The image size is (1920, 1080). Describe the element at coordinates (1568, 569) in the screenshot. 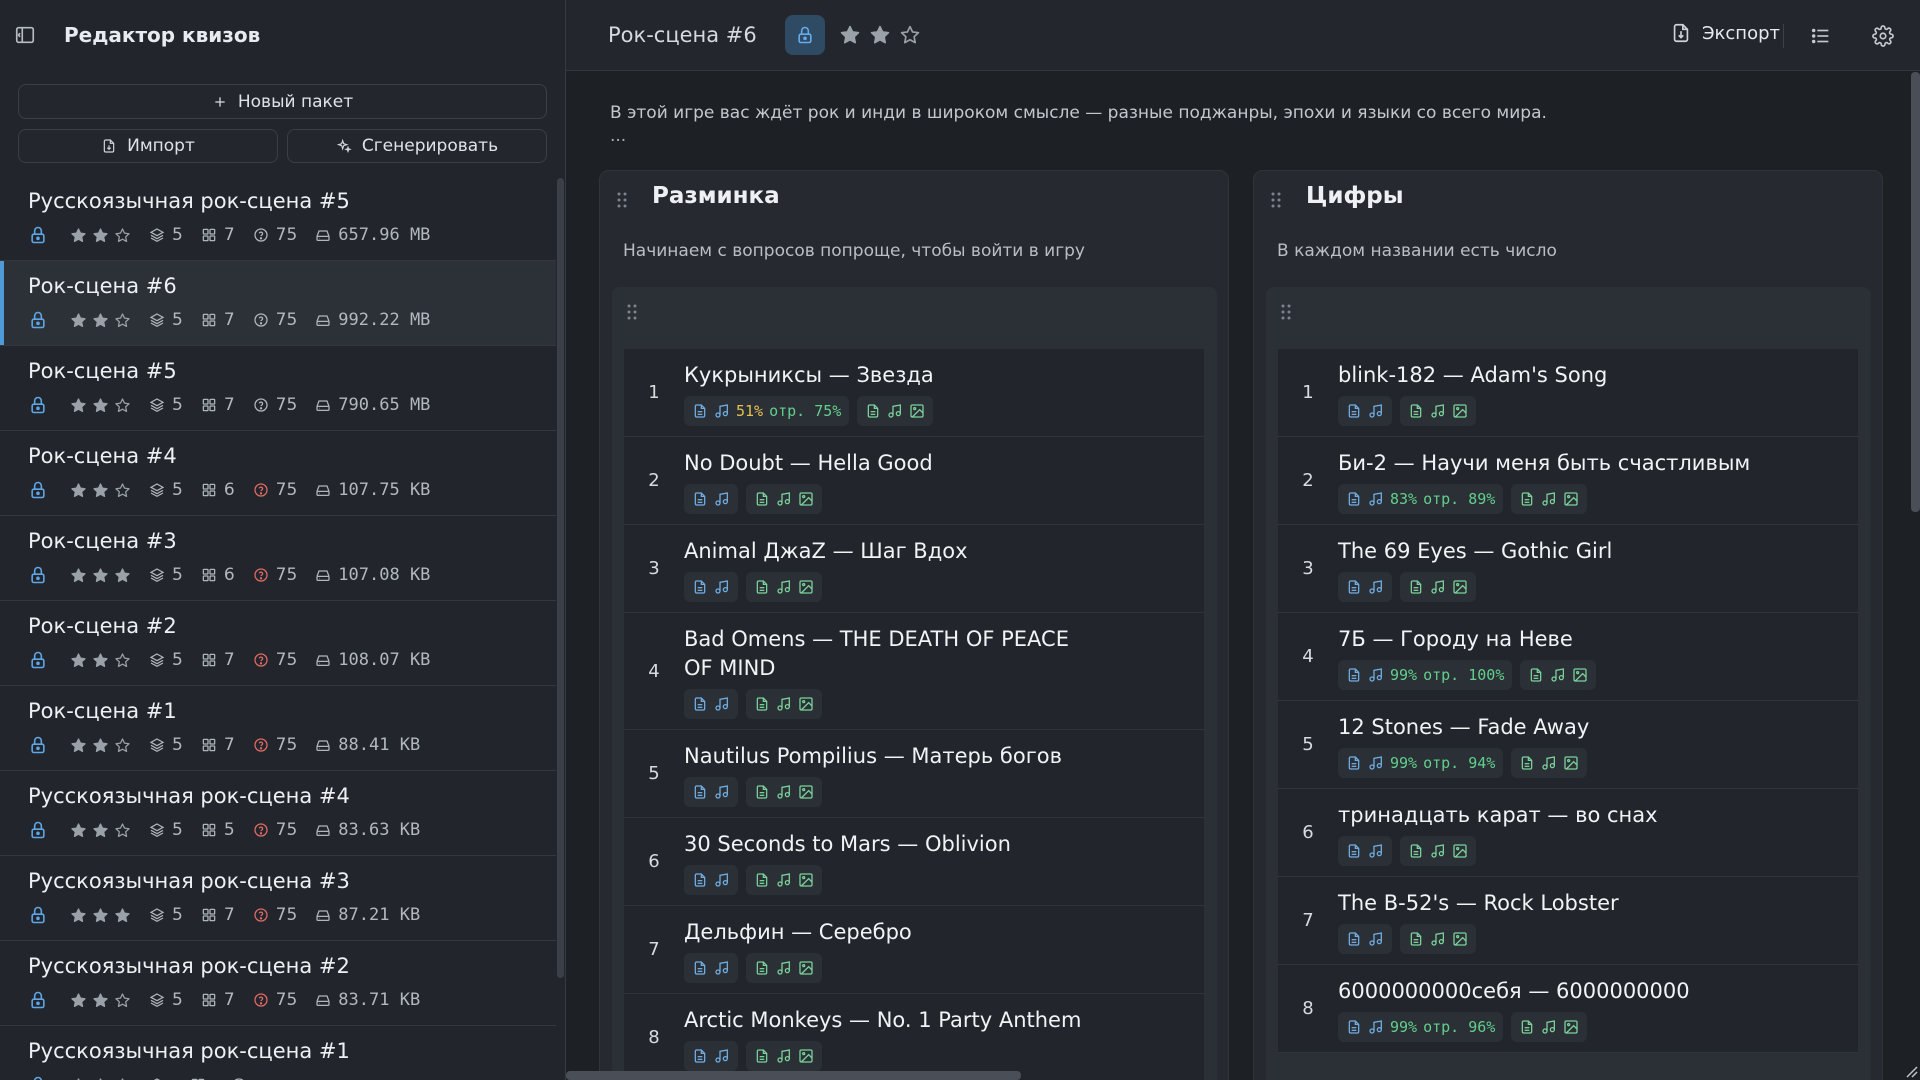

I see `question-row: 3 The 69 Eyes — Gothic Girl` at that location.